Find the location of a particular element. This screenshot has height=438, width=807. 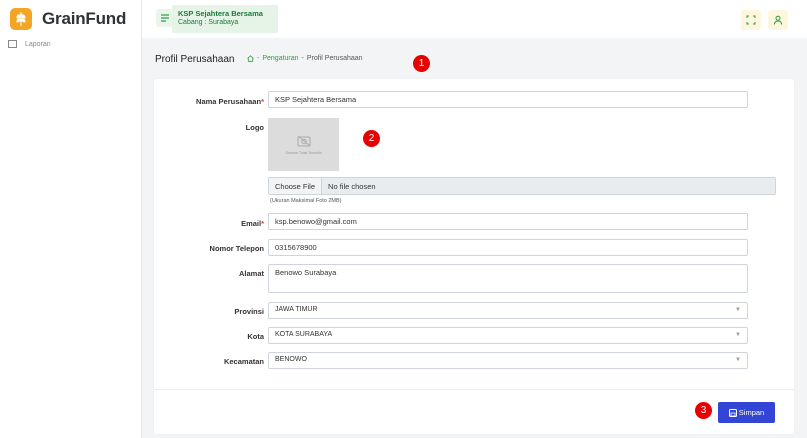

sidebar-item-laporan: Laporan is located at coordinates (29, 44).